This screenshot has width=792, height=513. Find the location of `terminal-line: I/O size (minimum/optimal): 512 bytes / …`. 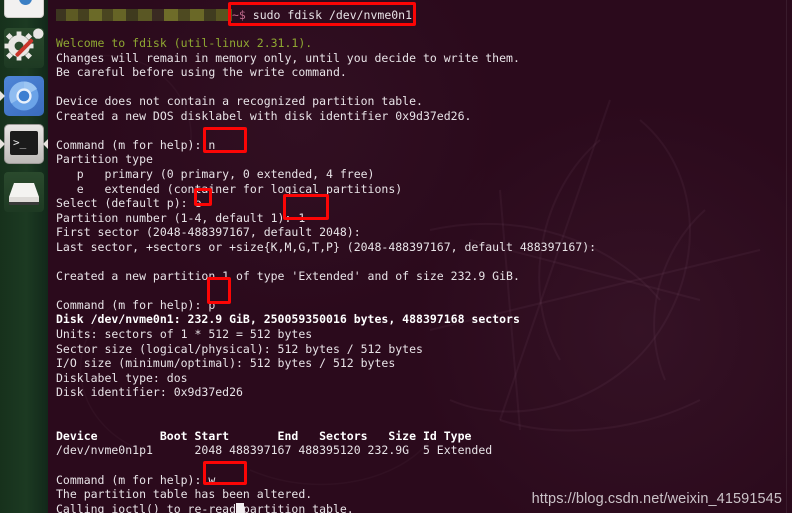

terminal-line: I/O size (minimum/optimal): 512 bytes / … is located at coordinates (226, 363).